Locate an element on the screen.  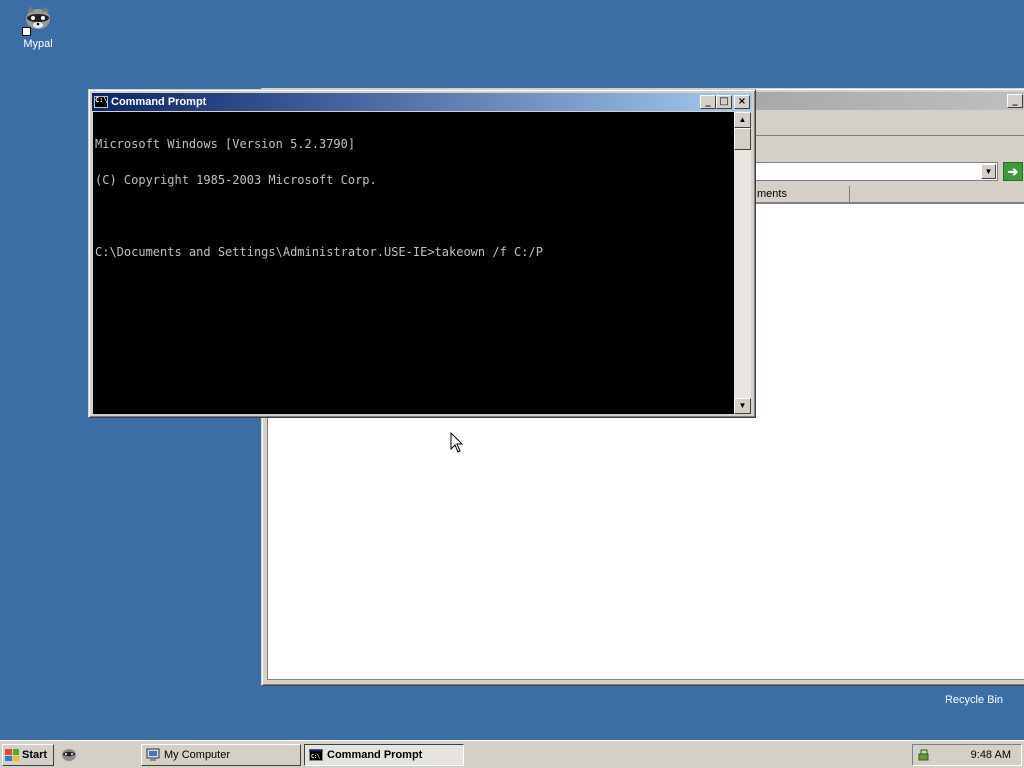
scroll-thumb is located at coordinates (742, 139).